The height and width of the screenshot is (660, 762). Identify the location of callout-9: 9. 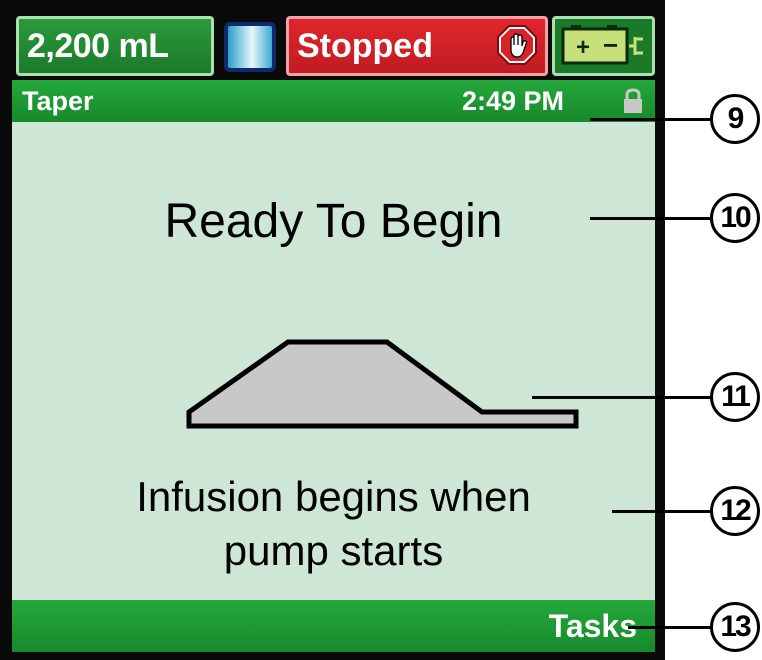
(735, 119).